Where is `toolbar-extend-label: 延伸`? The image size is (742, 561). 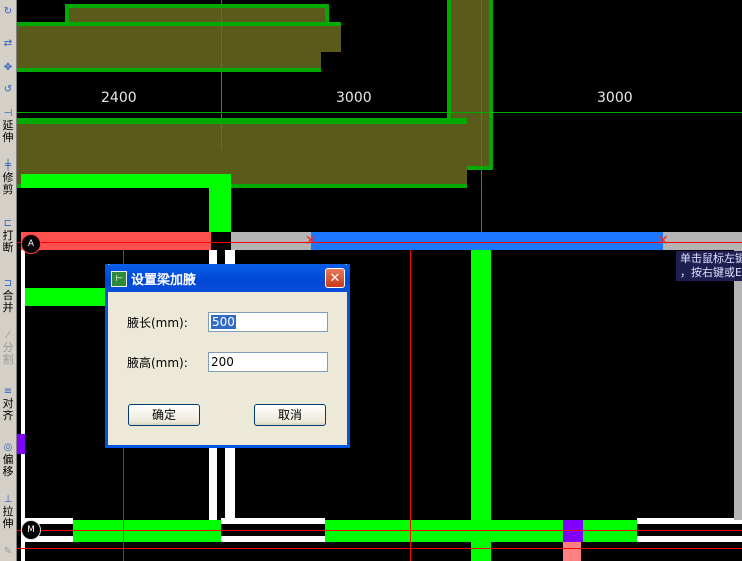 toolbar-extend-label: 延伸 is located at coordinates (8, 131).